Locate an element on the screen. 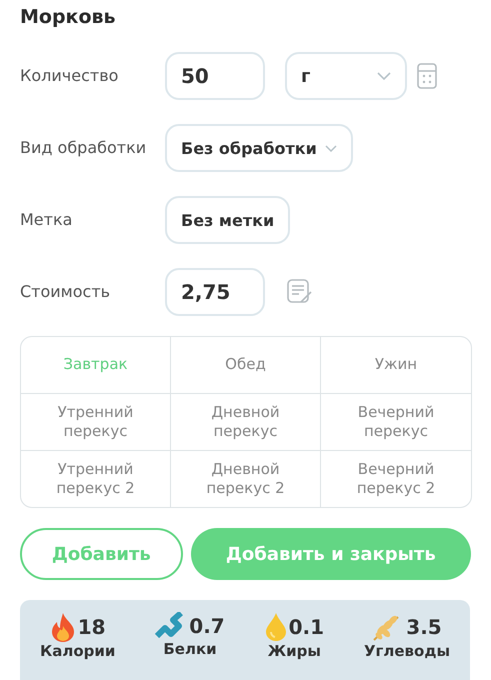  flame-icon is located at coordinates (63, 627).